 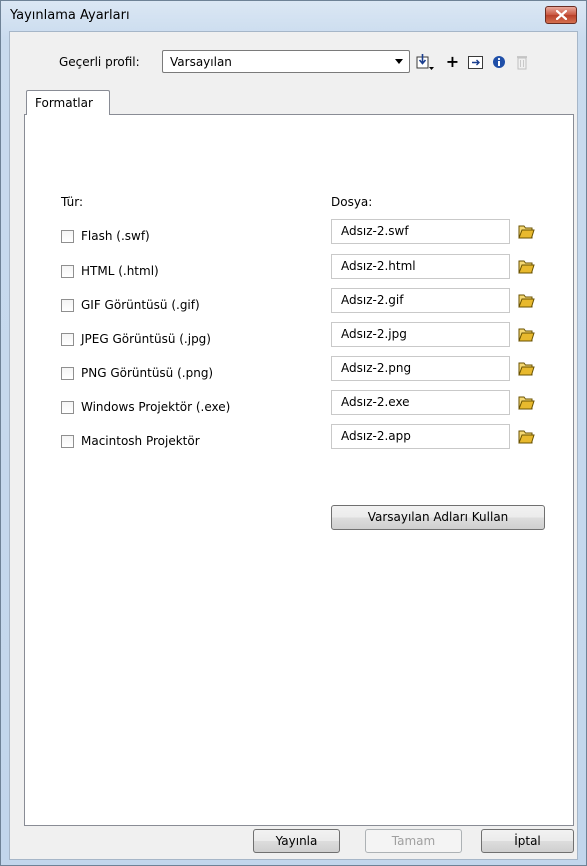 I want to click on profile-label: Geçerli profil:, so click(x=99, y=62).